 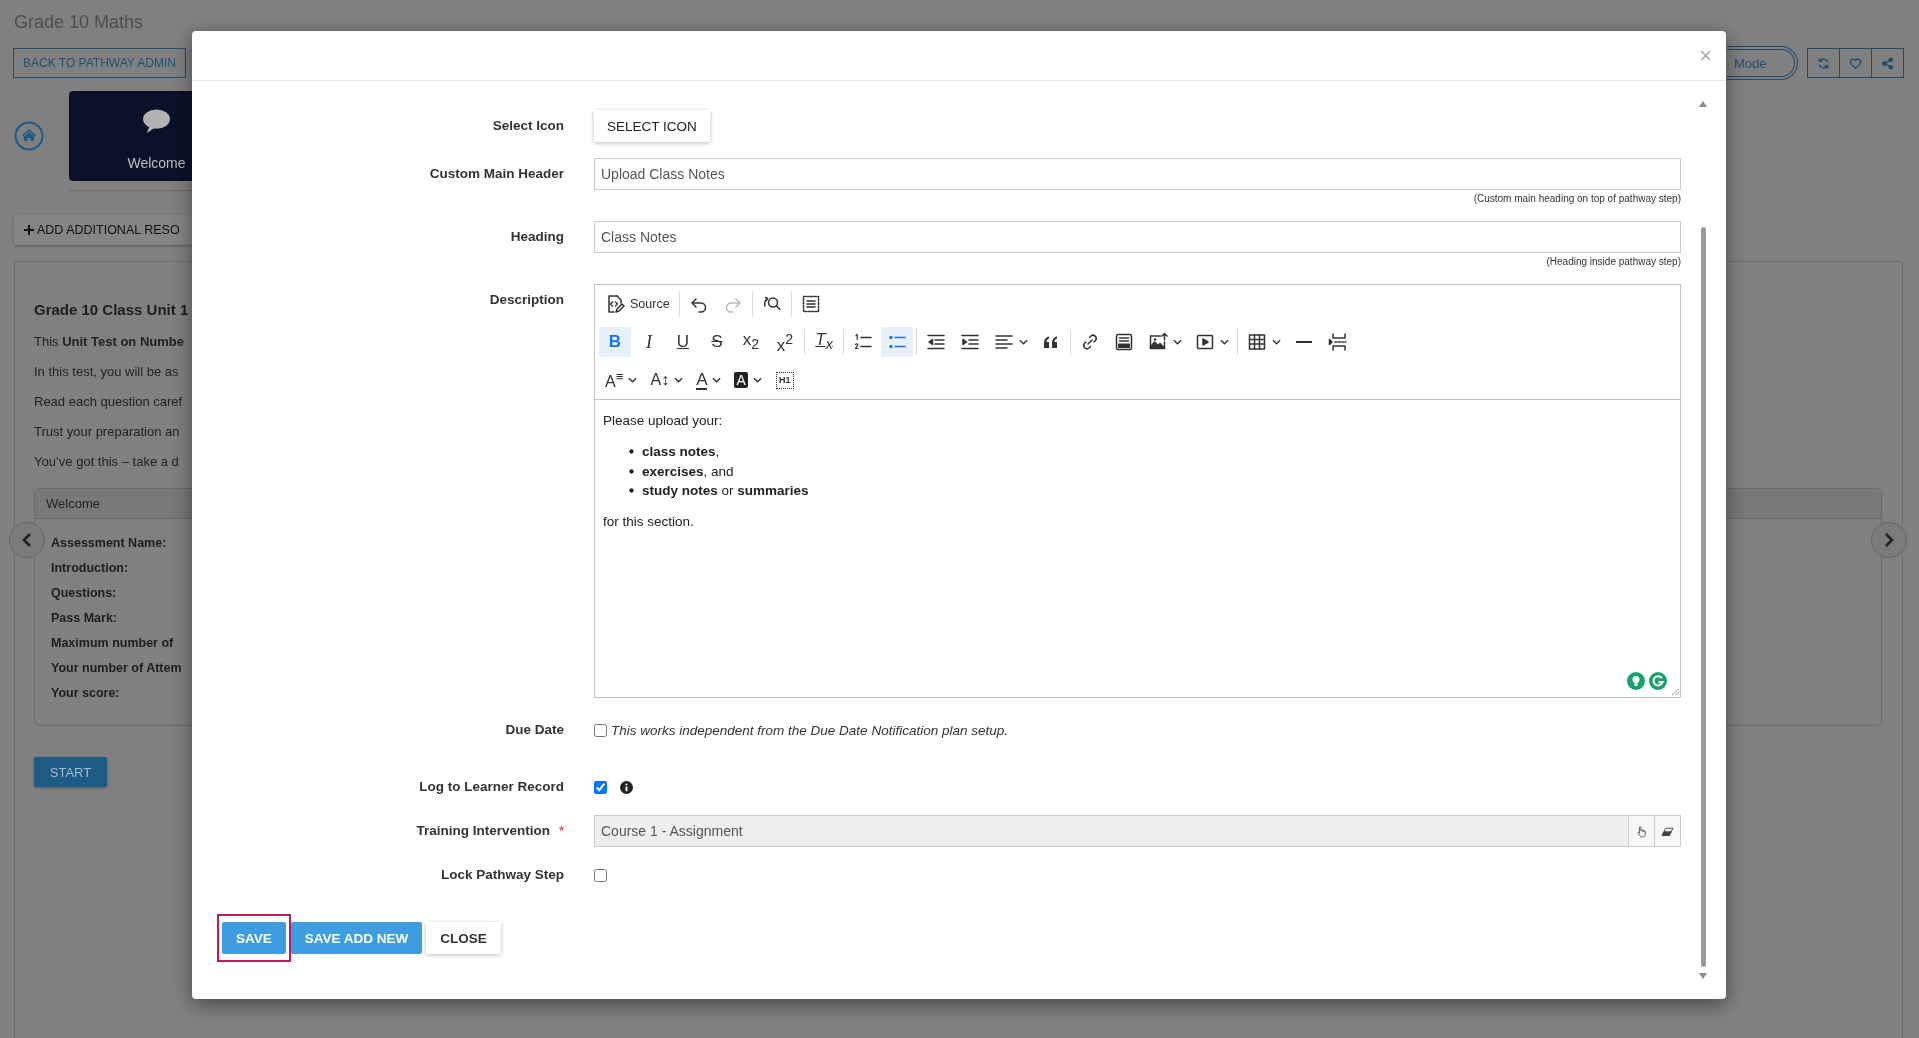 I want to click on media-icon, so click(x=1205, y=342).